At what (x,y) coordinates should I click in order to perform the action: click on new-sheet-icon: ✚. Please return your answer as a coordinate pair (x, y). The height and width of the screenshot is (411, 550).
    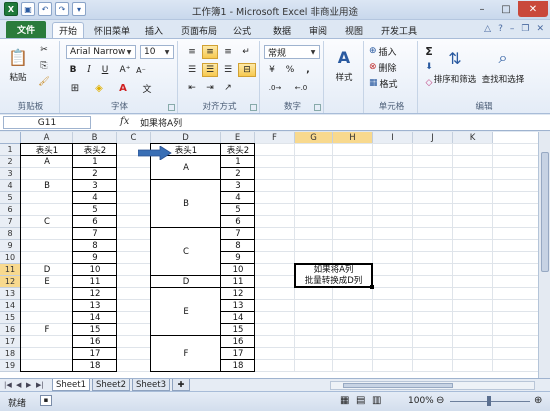
    Looking at the image, I should click on (181, 385).